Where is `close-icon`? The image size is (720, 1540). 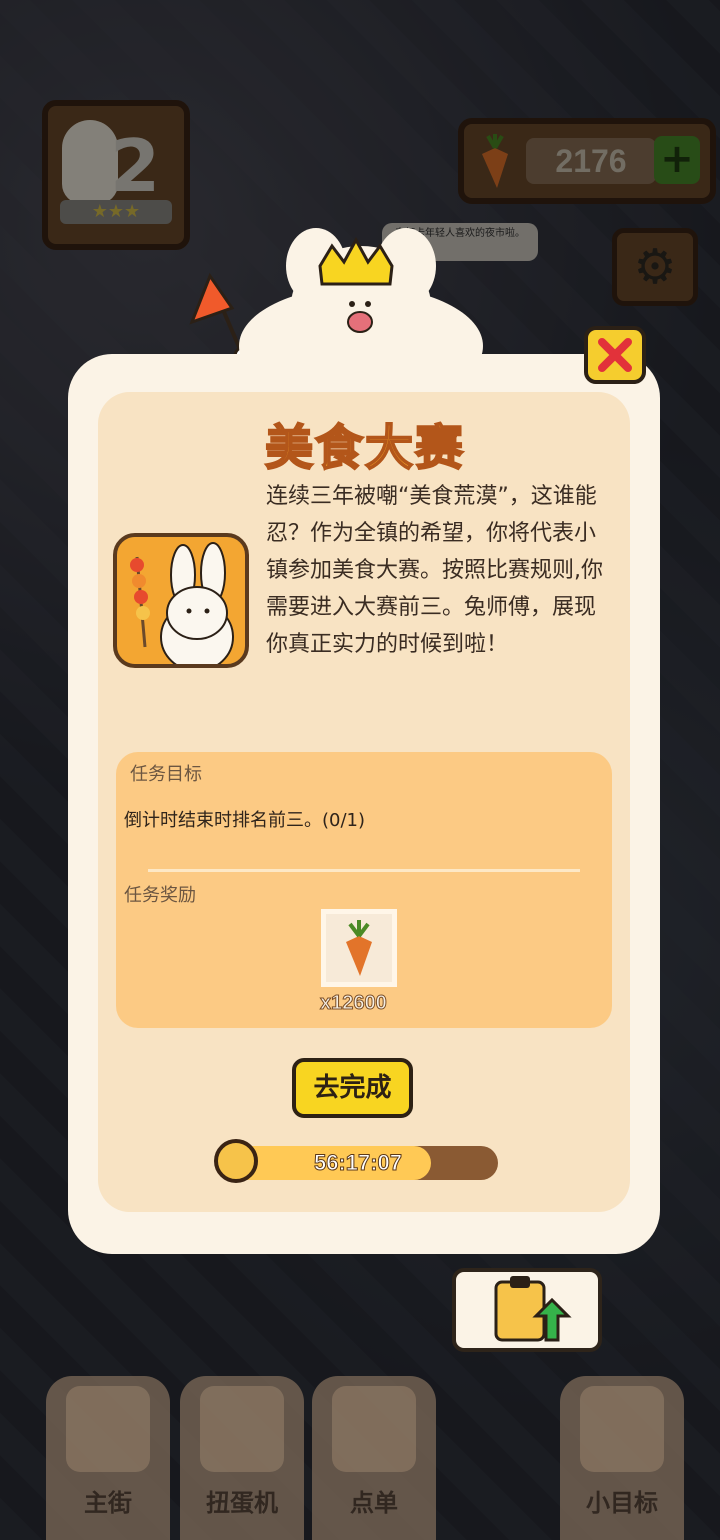
close-icon is located at coordinates (615, 355).